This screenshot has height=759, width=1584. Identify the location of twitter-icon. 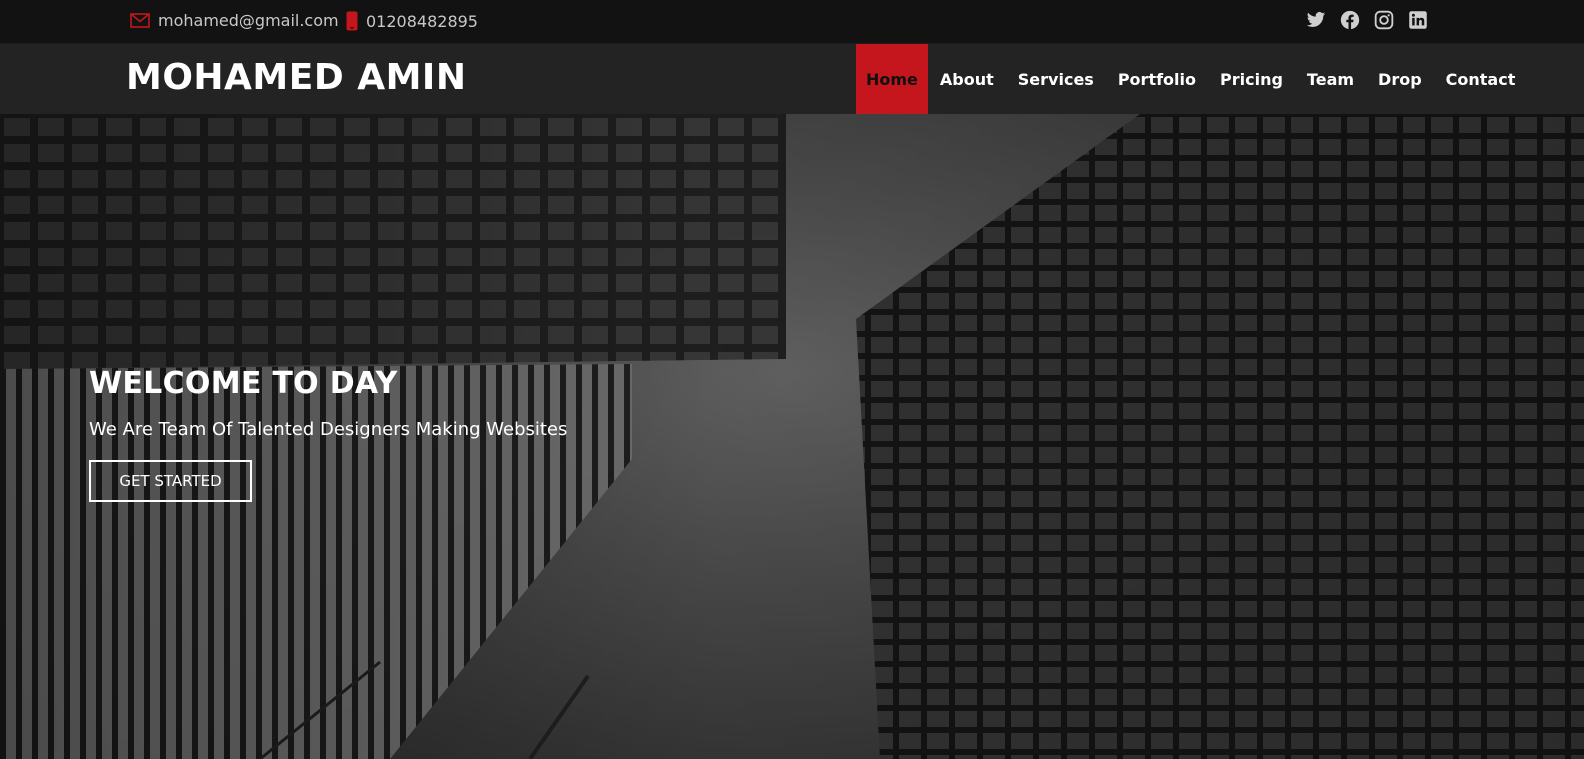
(1316, 20).